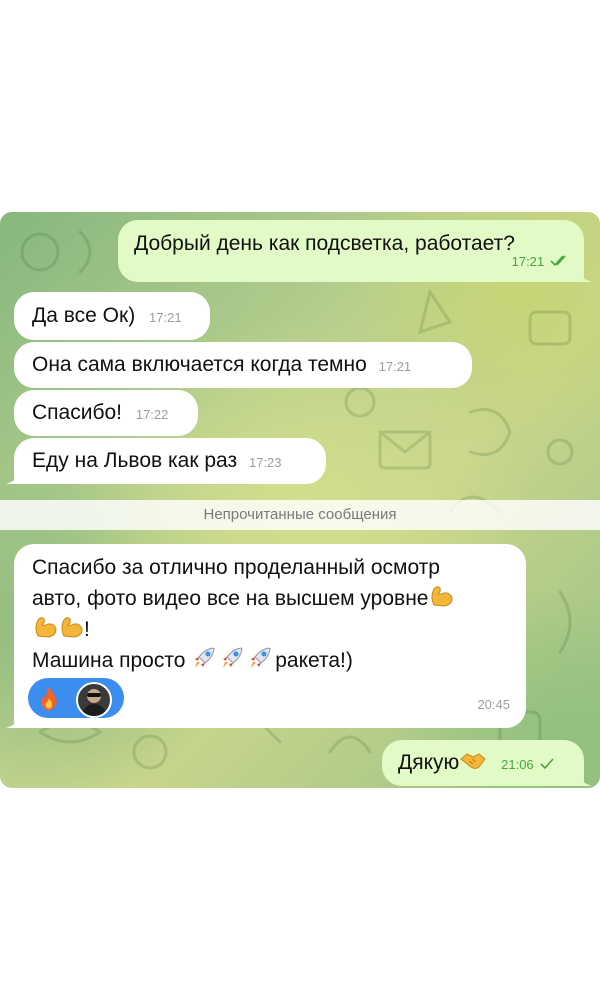 Image resolution: width=600 pixels, height=1000 pixels. Describe the element at coordinates (429, 762) in the screenshot. I see `message-text: Дякую` at that location.